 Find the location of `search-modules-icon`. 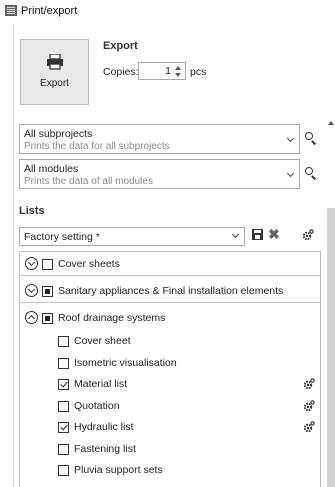

search-modules-icon is located at coordinates (311, 173).